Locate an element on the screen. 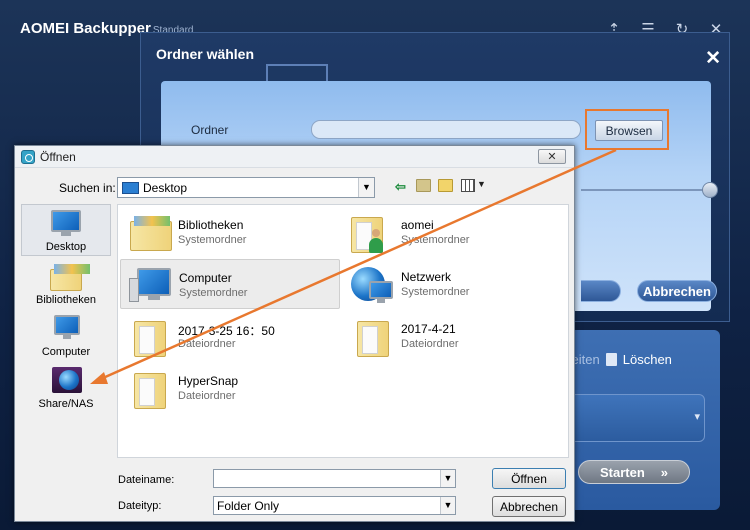 Image resolution: width=750 pixels, height=530 pixels. place-desktop: Desktop is located at coordinates (66, 230).